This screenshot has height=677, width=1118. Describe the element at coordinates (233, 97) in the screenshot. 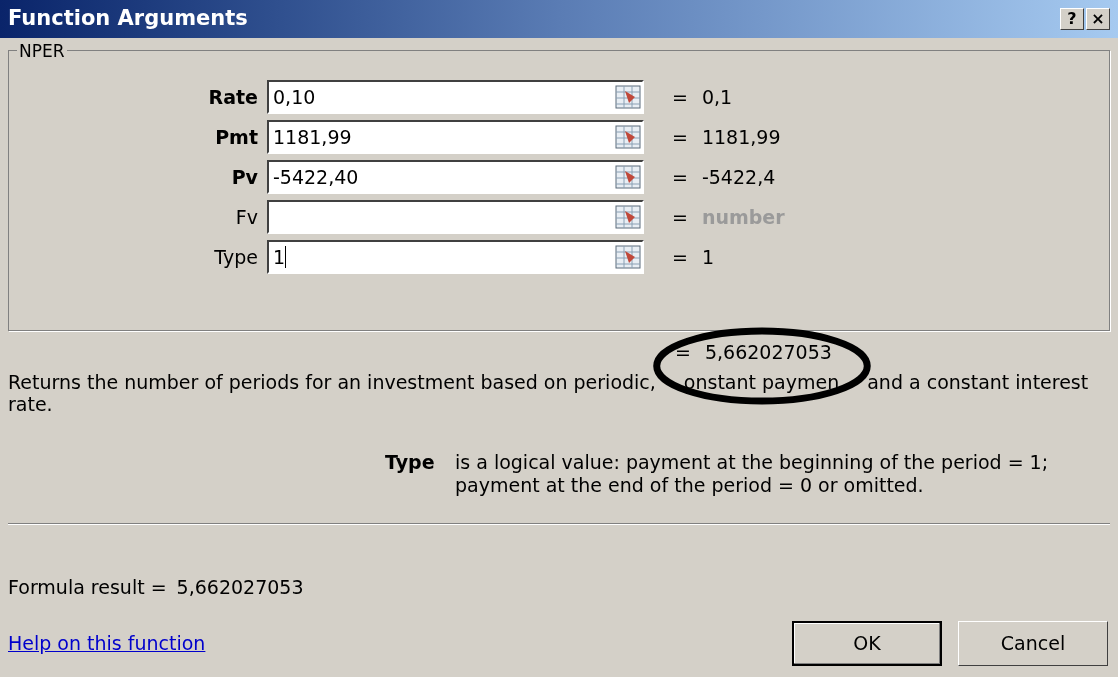

I see `argument-label: Rate` at that location.